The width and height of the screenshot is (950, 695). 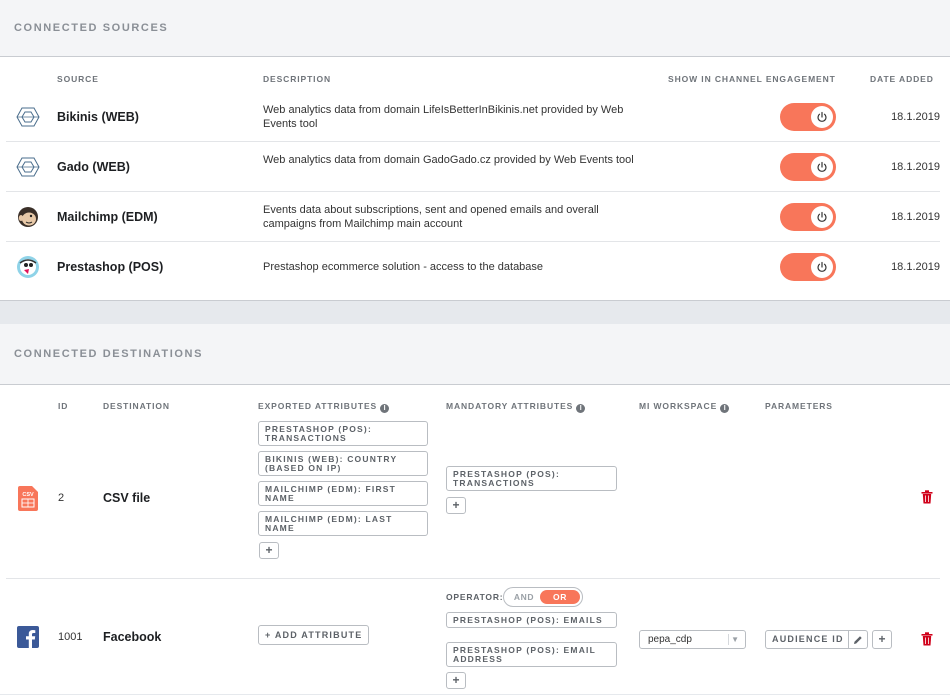 I want to click on sources-title: CONNECTED SOURCES, so click(x=91, y=28).